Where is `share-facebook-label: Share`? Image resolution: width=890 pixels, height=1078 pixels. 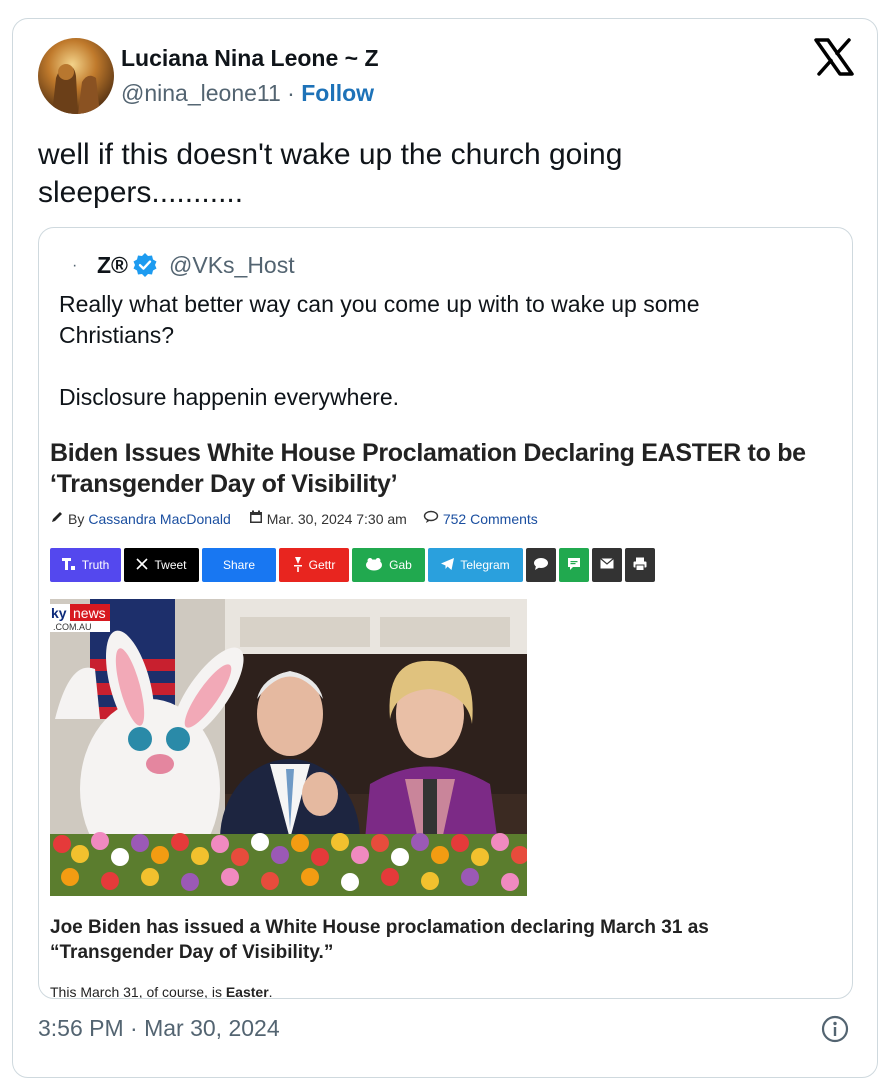 share-facebook-label: Share is located at coordinates (239, 565).